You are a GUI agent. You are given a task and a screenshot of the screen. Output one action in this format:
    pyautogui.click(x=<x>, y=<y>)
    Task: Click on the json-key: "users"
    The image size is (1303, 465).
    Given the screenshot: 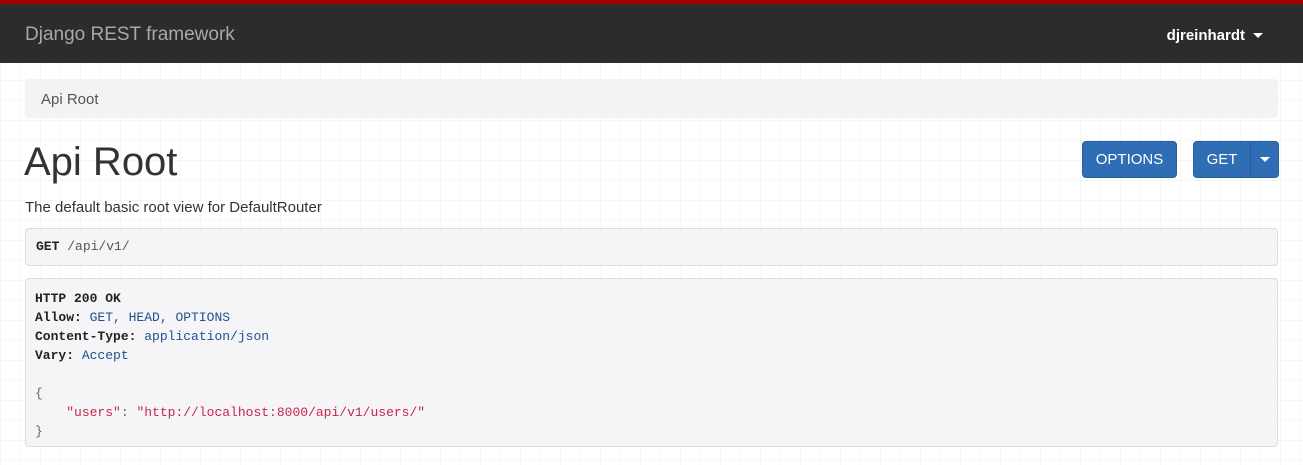 What is the action you would take?
    pyautogui.click(x=93, y=412)
    